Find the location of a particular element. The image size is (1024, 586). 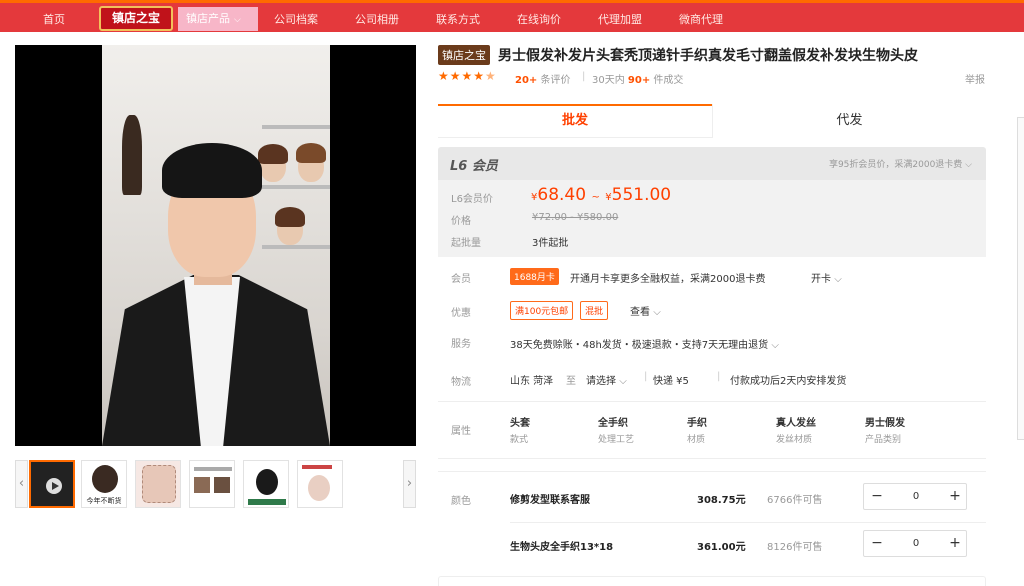

attribute-process: 全手织 处理工艺 is located at coordinates (616, 429).